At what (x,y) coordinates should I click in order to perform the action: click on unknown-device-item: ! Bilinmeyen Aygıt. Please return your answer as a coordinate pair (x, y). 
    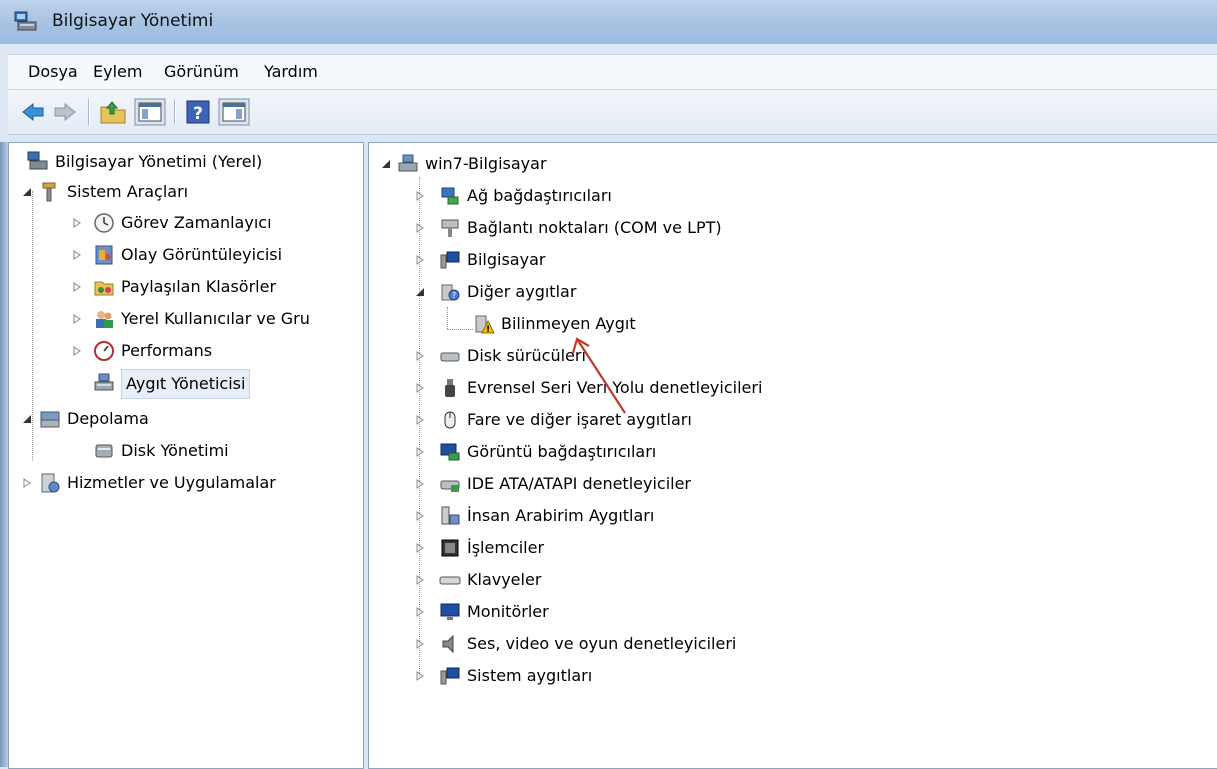
    Looking at the image, I should click on (789, 324).